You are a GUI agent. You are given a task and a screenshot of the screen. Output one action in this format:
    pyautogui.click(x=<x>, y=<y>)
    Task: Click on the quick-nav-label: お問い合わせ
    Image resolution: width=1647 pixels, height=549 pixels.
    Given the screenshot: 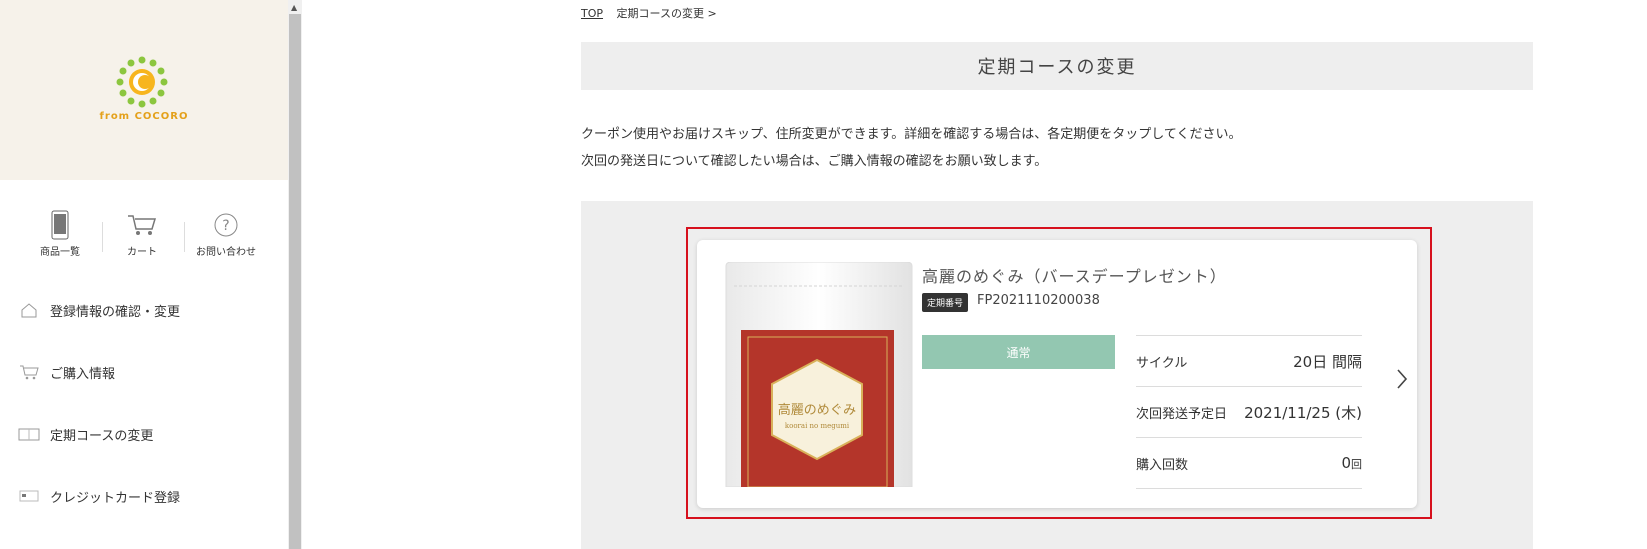 What is the action you would take?
    pyautogui.click(x=226, y=252)
    